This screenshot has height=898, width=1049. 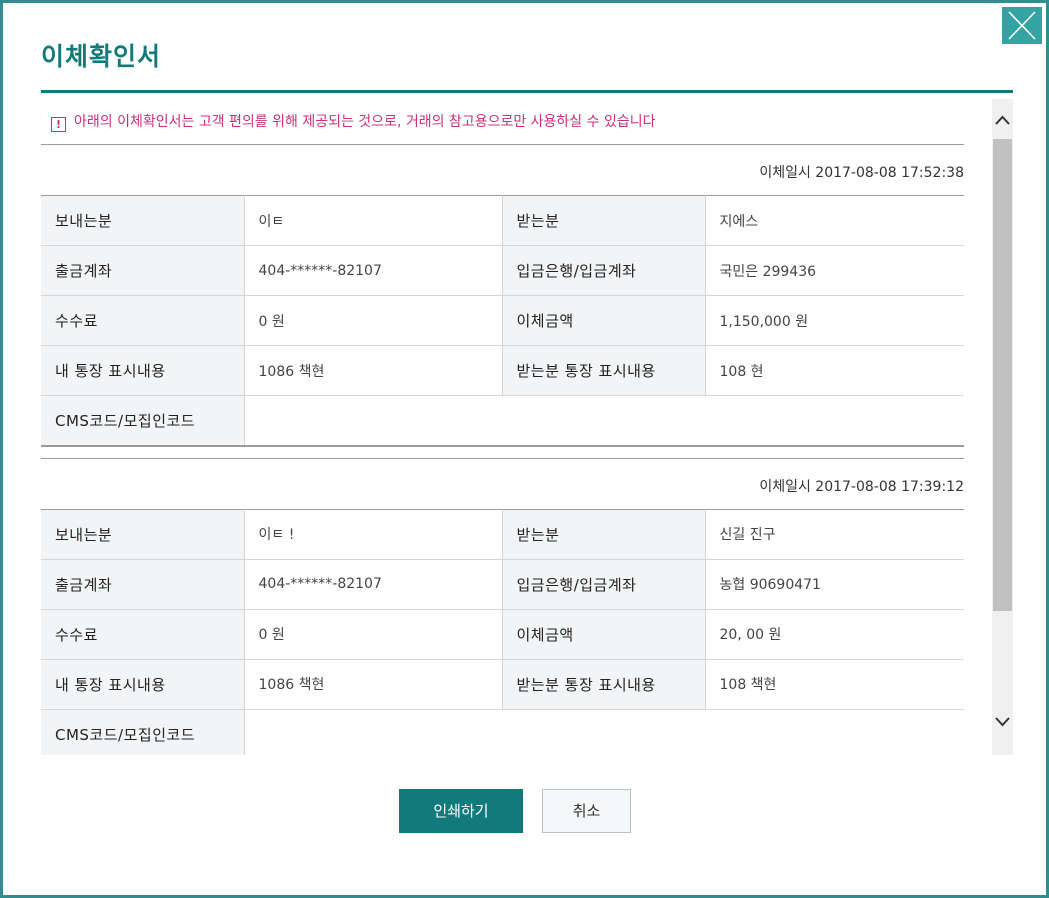 What do you see at coordinates (58, 124) in the screenshot?
I see `warning-icon: !` at bounding box center [58, 124].